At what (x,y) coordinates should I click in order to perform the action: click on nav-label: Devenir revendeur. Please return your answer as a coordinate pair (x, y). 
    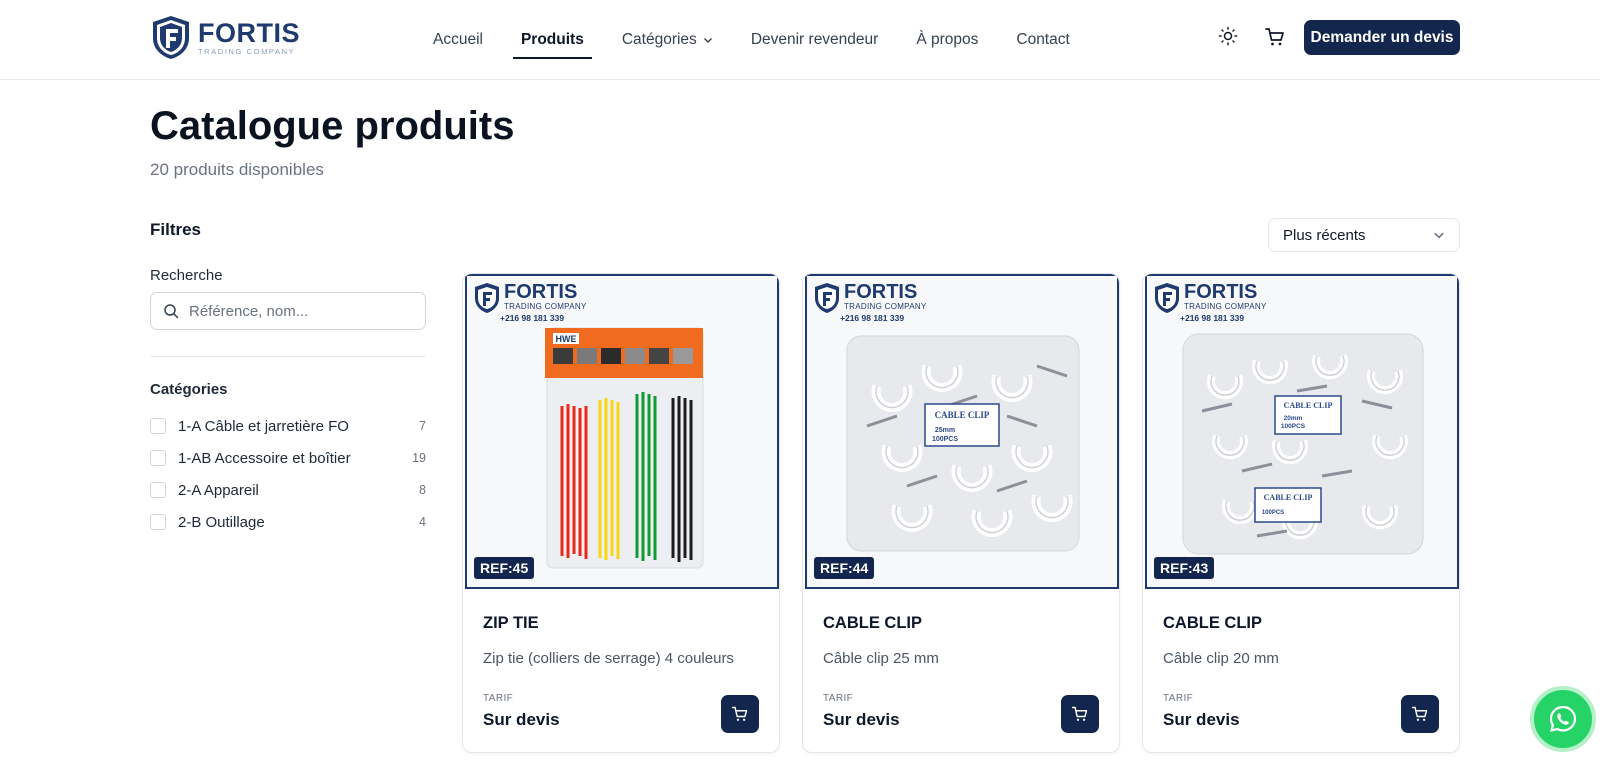
    Looking at the image, I should click on (814, 39).